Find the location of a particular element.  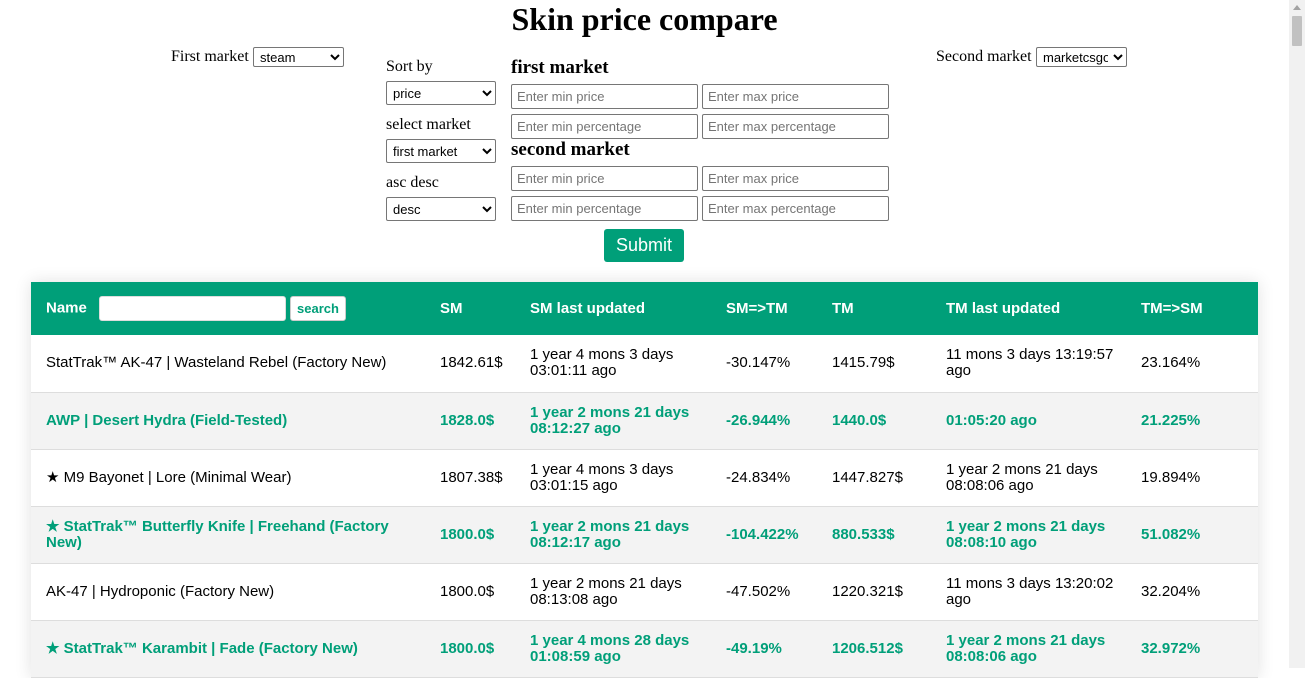

cell-tm-last-updated: 11 mons 3 days 13:20:02 ago is located at coordinates (1030, 591).